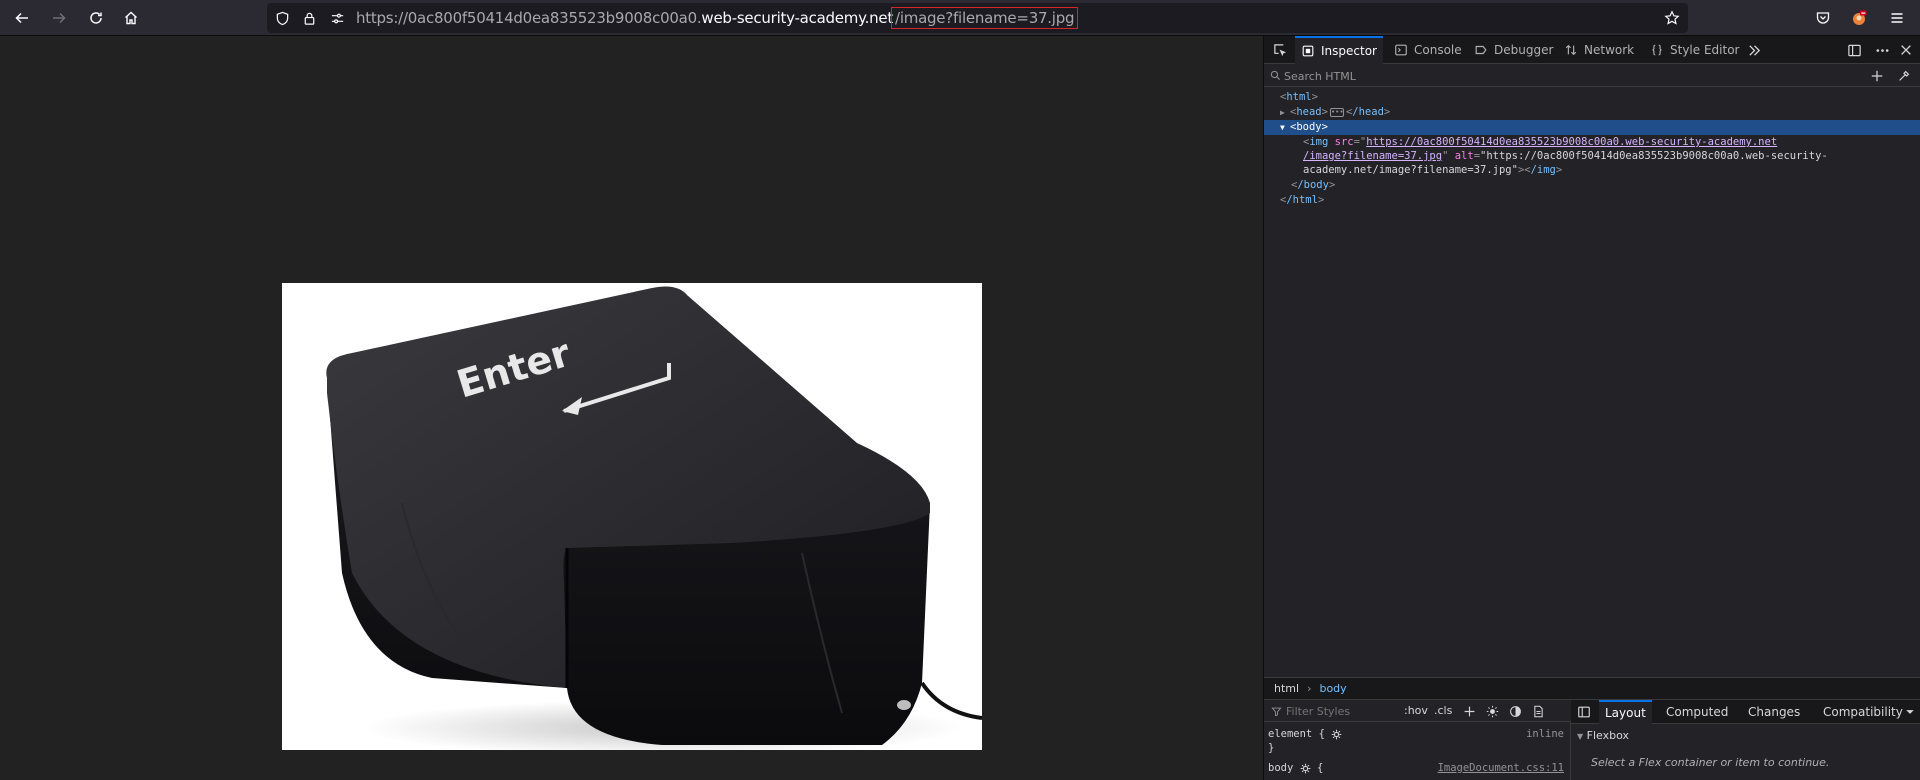  I want to click on tracking-protection-icon, so click(282, 18).